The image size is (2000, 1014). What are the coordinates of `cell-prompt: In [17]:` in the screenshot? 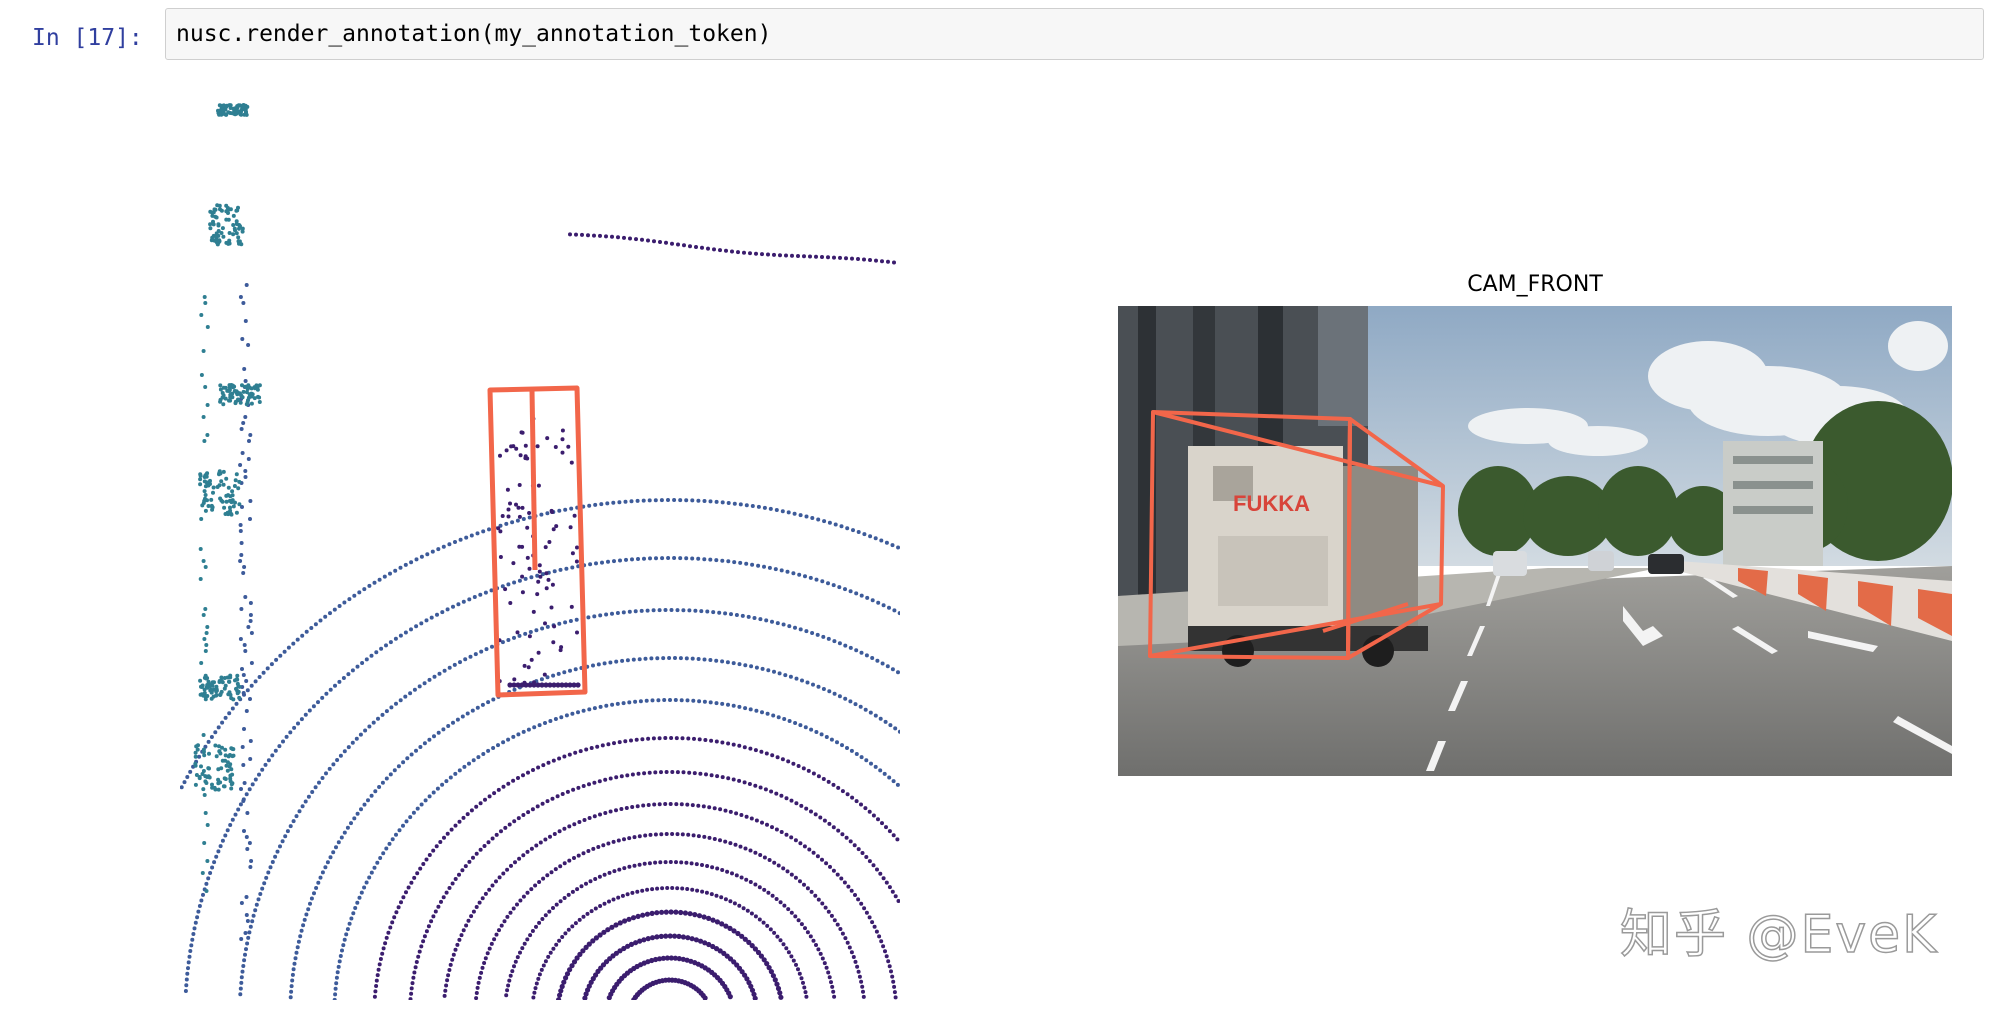 It's located at (87, 38).